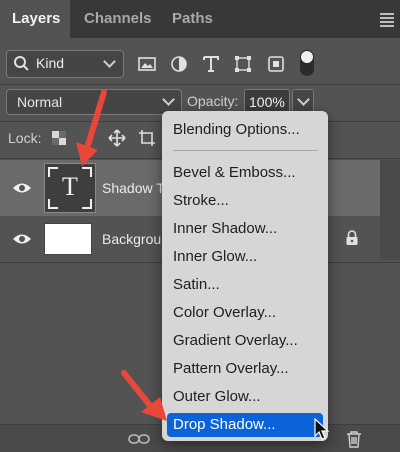 The image size is (400, 452). What do you see at coordinates (322, 429) in the screenshot?
I see `mouse-cursor-icon` at bounding box center [322, 429].